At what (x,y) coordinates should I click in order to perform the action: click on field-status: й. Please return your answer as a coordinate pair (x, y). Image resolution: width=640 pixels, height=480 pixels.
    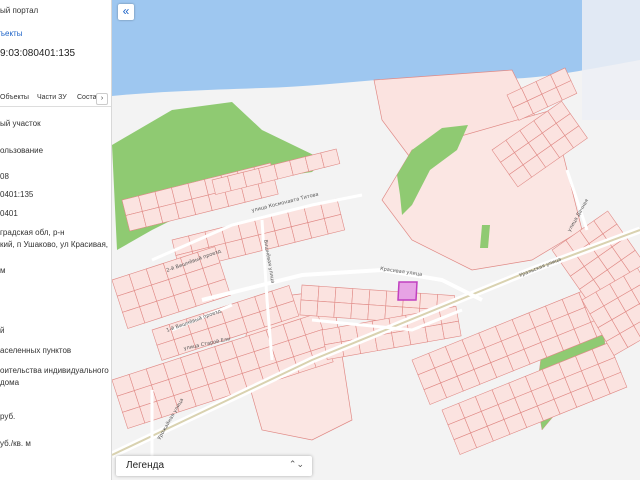
    Looking at the image, I should click on (2, 330).